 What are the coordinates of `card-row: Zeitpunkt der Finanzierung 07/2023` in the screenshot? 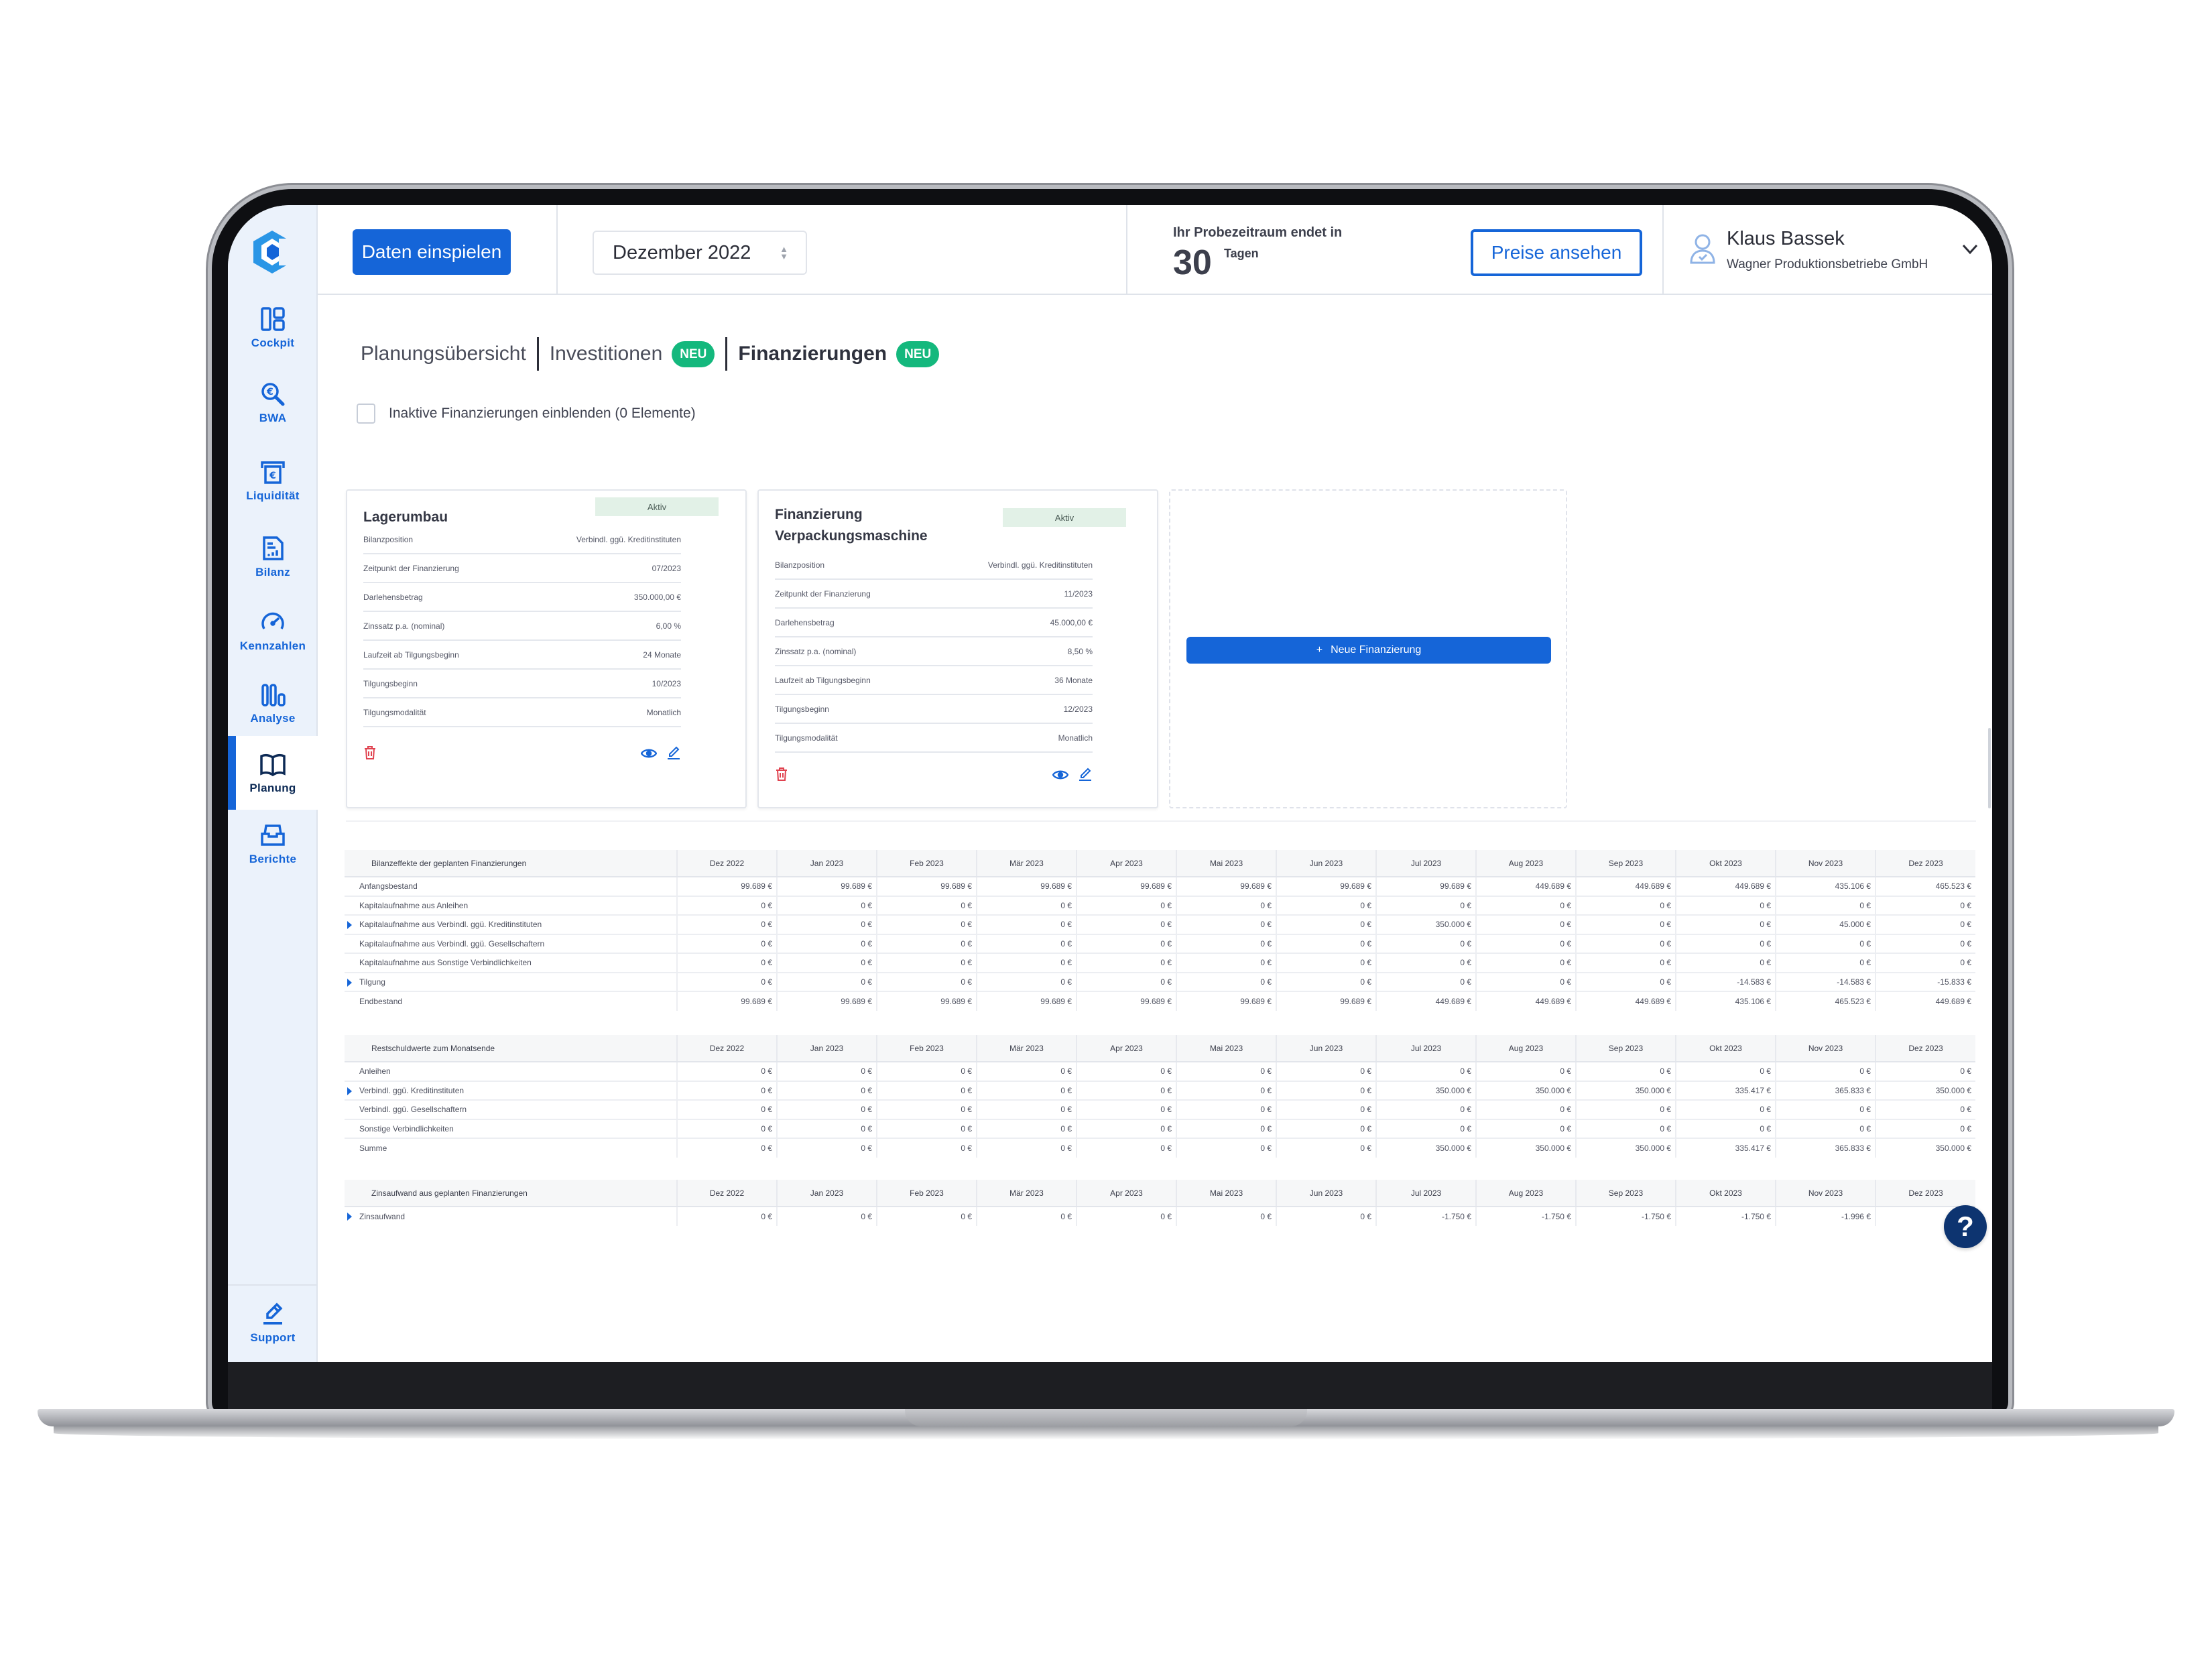 It's located at (522, 568).